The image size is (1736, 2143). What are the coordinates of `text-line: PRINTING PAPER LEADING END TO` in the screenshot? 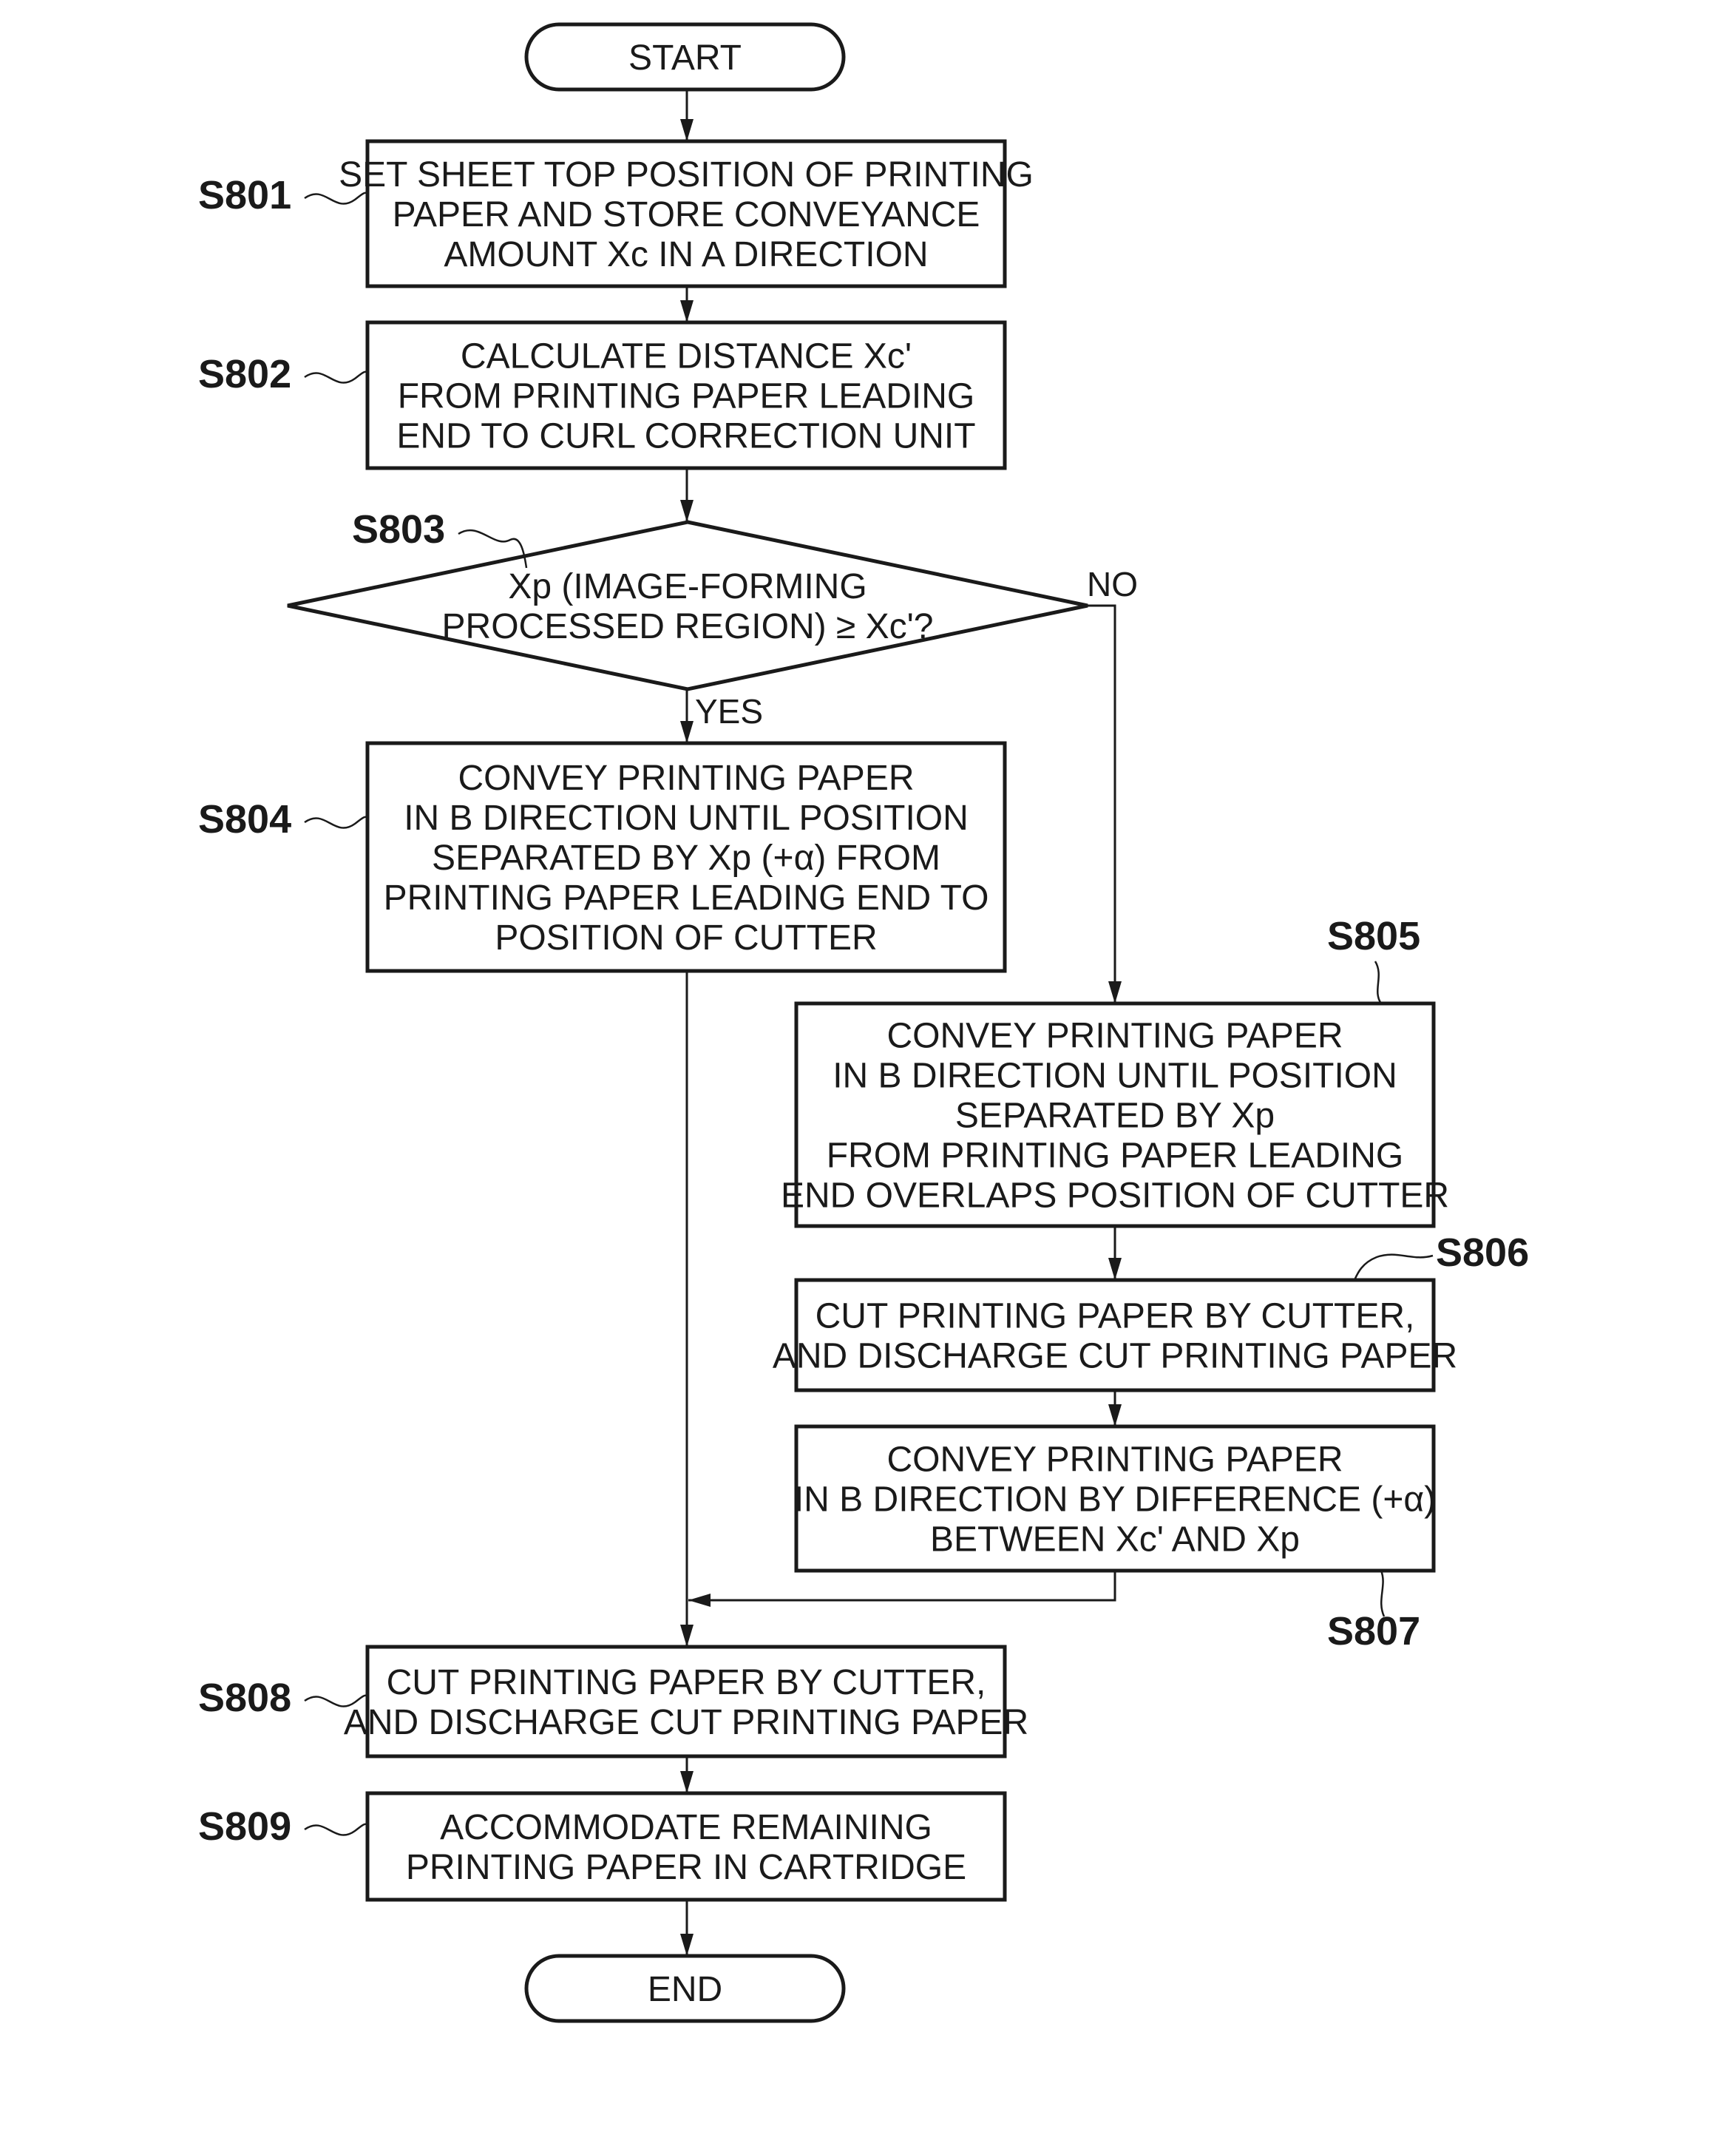 It's located at (686, 898).